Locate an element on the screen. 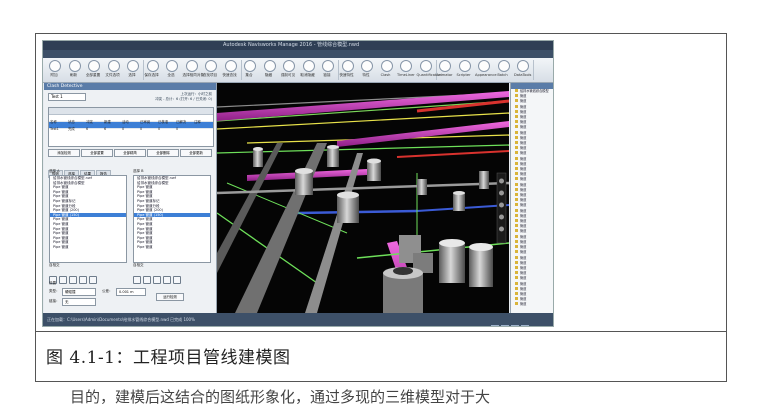 The width and height of the screenshot is (760, 406). type-select: 硬碰撞 is located at coordinates (79, 292).